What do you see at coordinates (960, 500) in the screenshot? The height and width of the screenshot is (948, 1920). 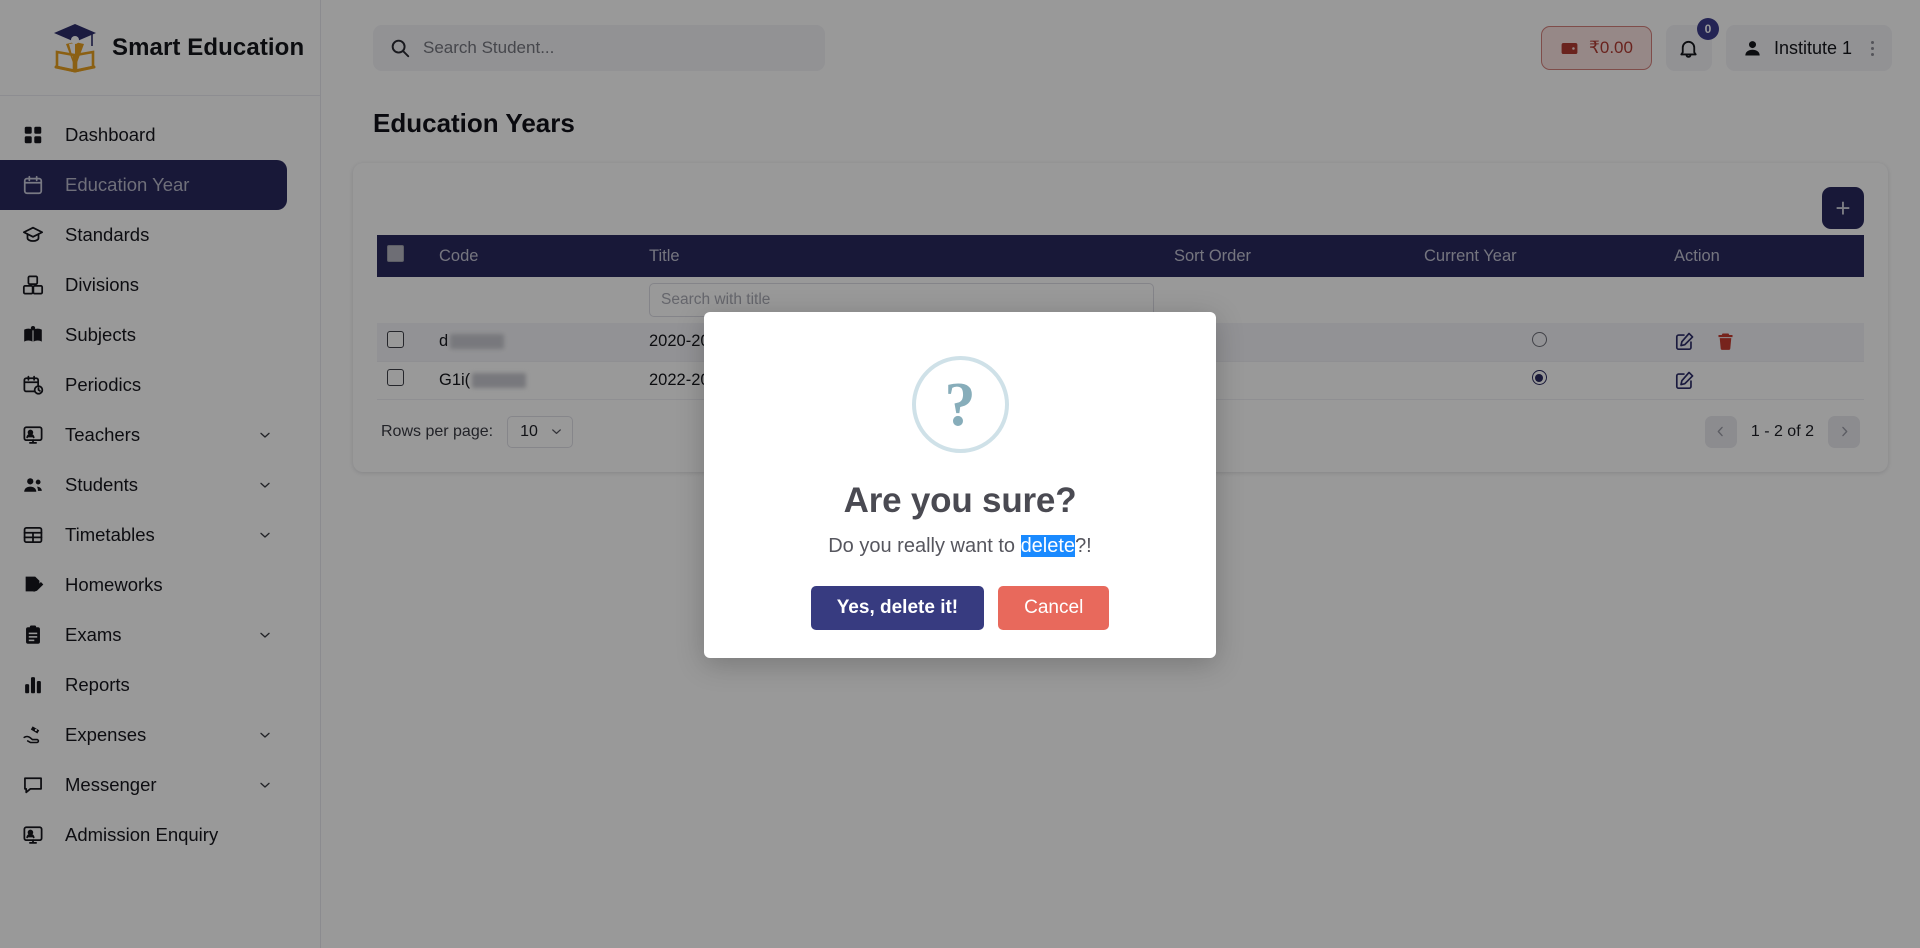 I see `dialog-title: Are you sure?` at bounding box center [960, 500].